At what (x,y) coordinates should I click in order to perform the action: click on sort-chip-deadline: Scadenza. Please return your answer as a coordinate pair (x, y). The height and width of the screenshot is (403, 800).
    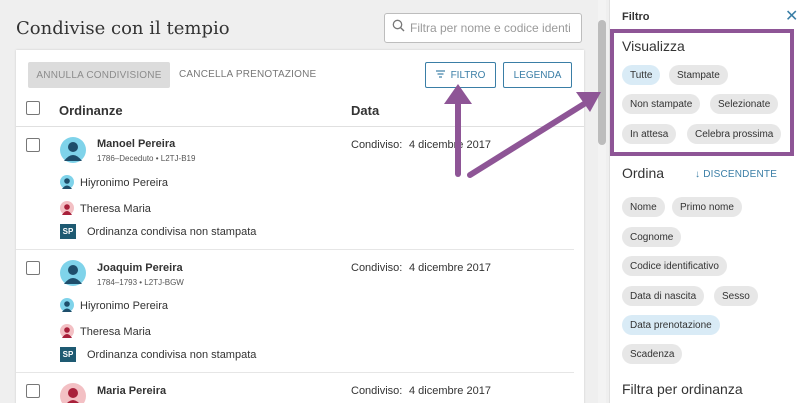
    Looking at the image, I should click on (652, 354).